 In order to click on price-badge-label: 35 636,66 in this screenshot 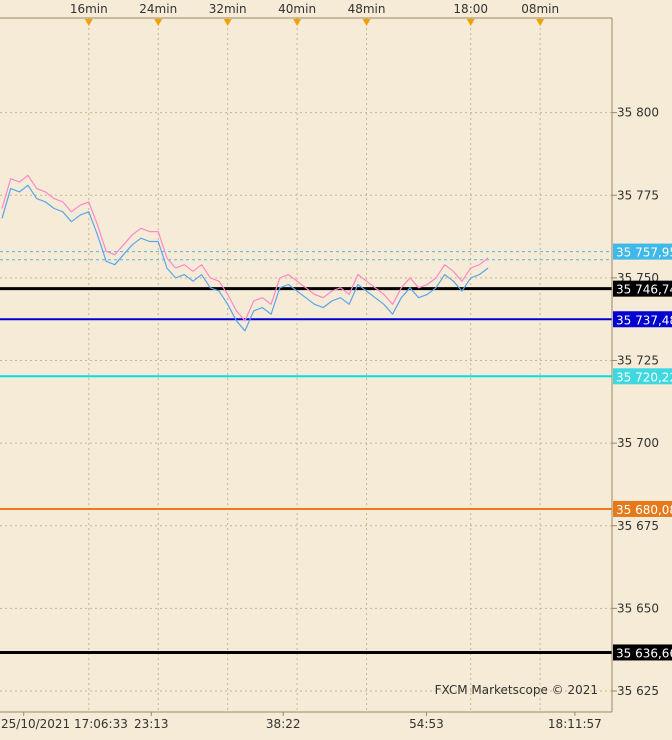, I will do `click(644, 653)`.